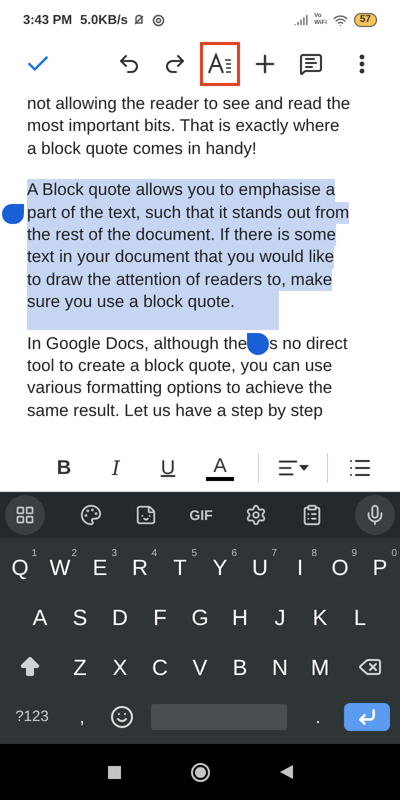 This screenshot has height=800, width=400. I want to click on keyboard-key: J, so click(280, 617).